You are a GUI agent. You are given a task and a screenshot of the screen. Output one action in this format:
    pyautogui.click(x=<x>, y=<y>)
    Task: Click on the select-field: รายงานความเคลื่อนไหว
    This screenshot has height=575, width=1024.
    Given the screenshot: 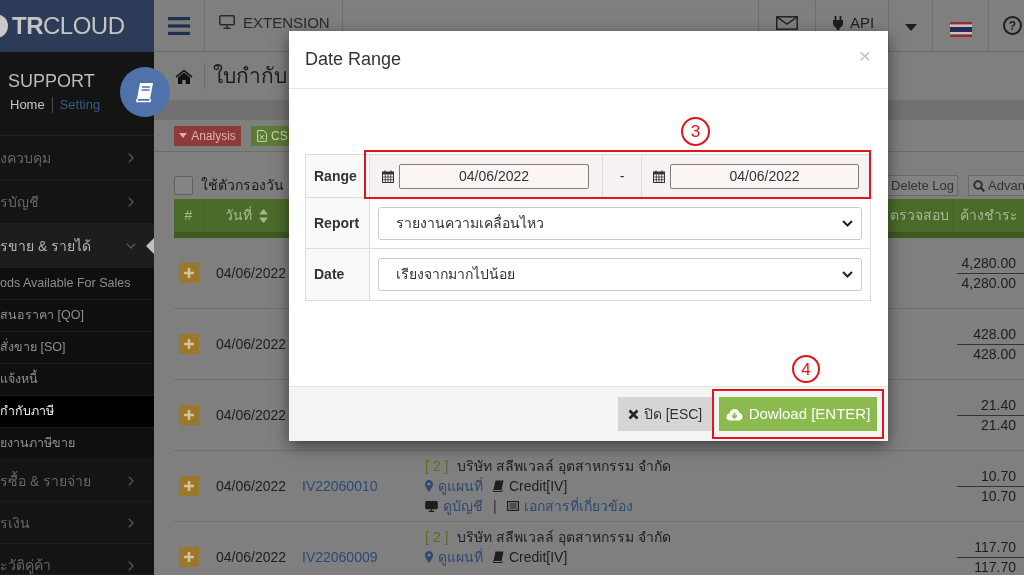 What is the action you would take?
    pyautogui.click(x=620, y=223)
    